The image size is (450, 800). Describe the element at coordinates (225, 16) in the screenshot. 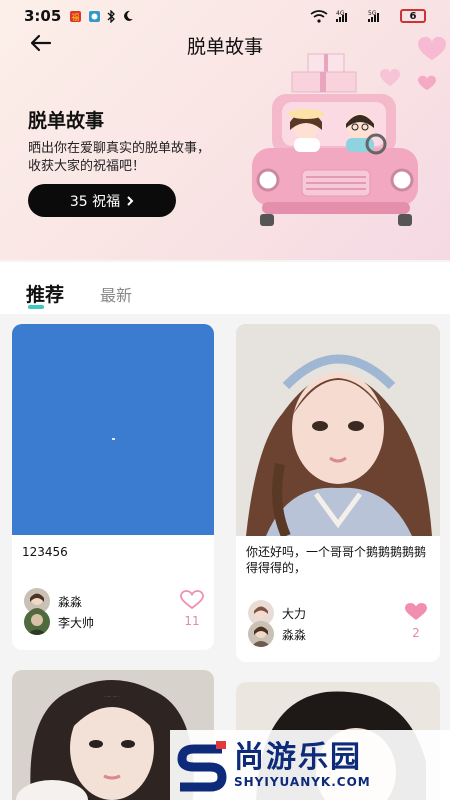

I see `status-bar: 3:05 福 4G 5G 6` at that location.